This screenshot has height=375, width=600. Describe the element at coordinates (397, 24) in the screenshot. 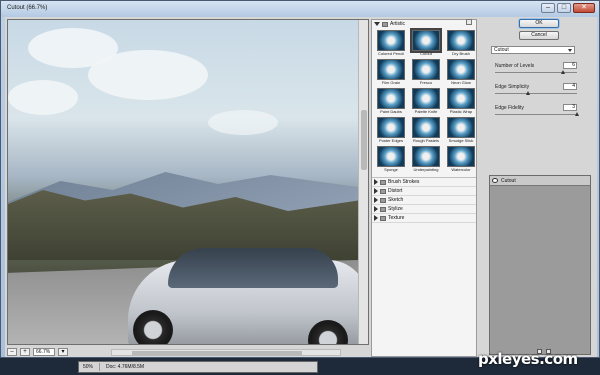

I see `category-label: Artistic` at that location.